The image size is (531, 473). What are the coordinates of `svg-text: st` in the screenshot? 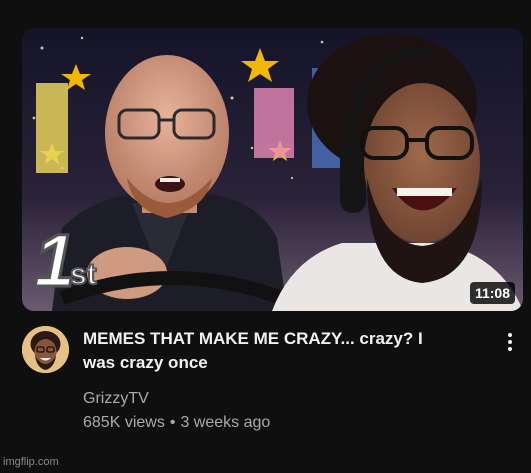 It's located at (83, 274).